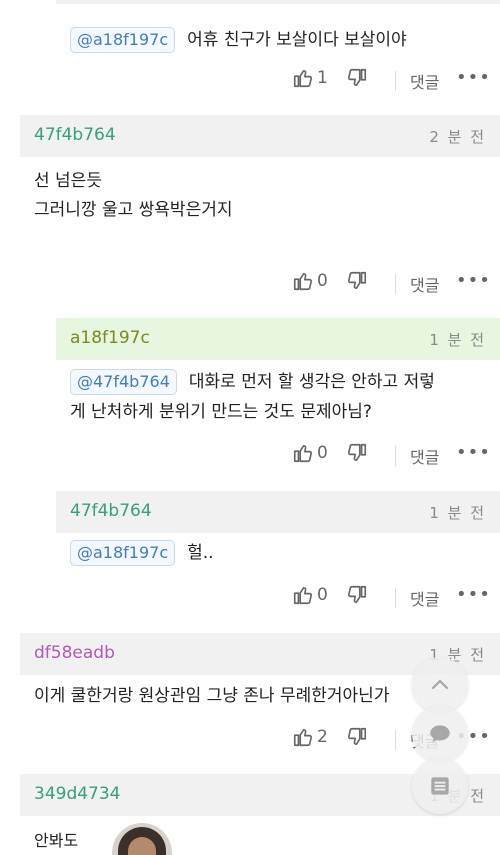  Describe the element at coordinates (322, 737) in the screenshot. I see `like-count: 2` at that location.